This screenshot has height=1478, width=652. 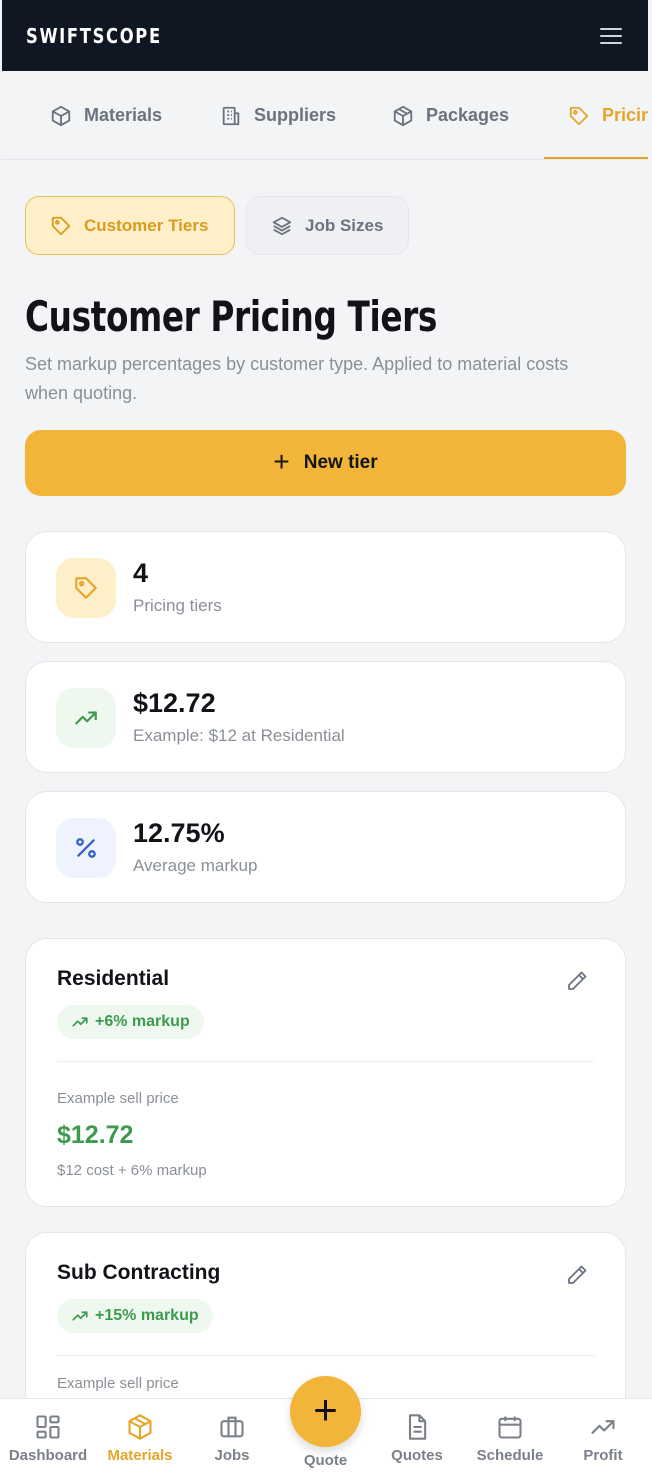 What do you see at coordinates (95, 1135) in the screenshot?
I see `example-price: $12.72` at bounding box center [95, 1135].